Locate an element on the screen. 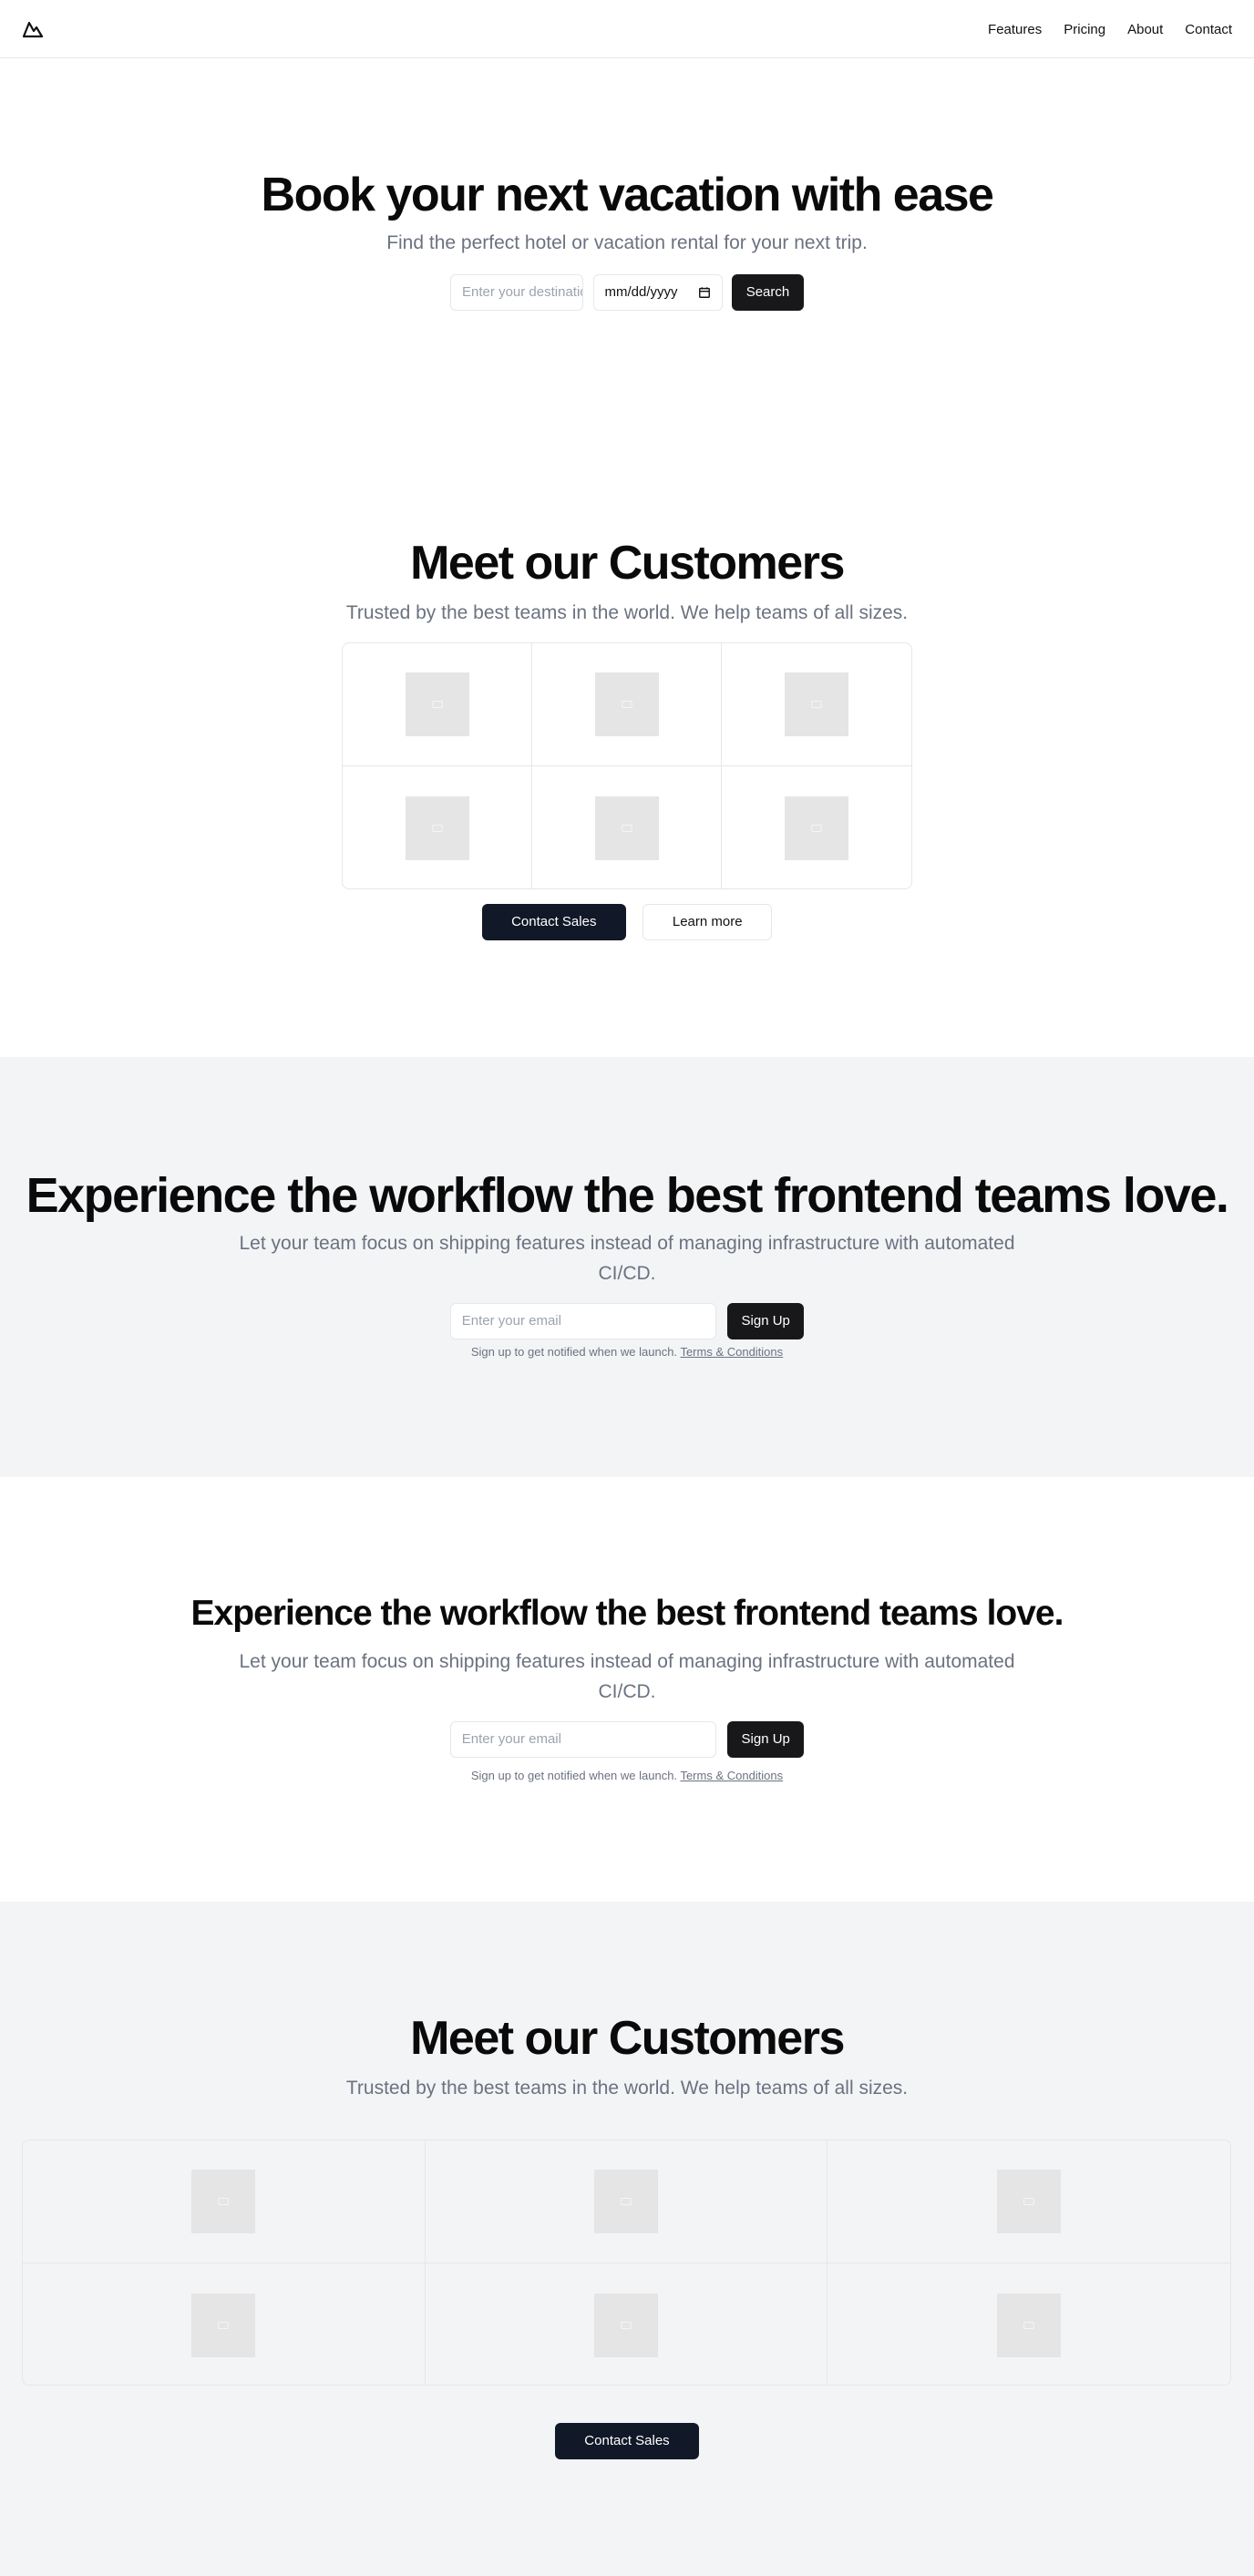 The width and height of the screenshot is (1254, 2576). destination-input: Enter your destination is located at coordinates (517, 293).